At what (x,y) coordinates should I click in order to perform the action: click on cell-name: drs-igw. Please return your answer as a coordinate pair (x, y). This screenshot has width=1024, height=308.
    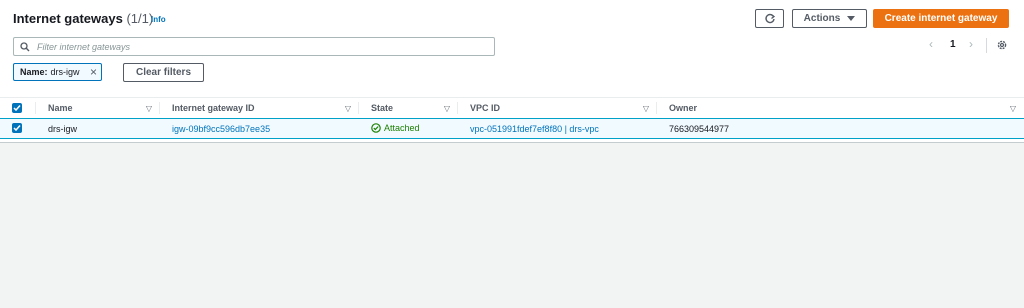
    Looking at the image, I should click on (63, 128).